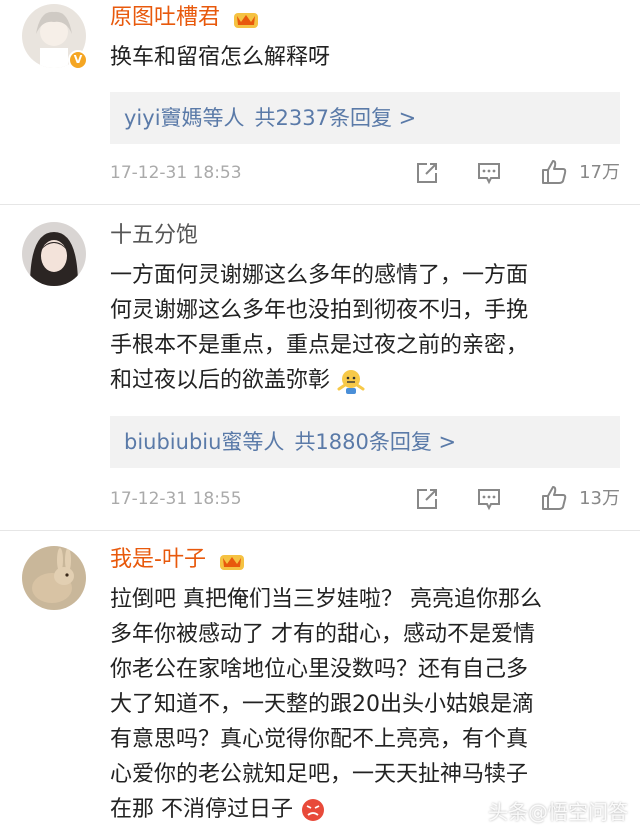  I want to click on replies-link: biubiubiu蜜等人 共1880条回复 >, so click(365, 442).